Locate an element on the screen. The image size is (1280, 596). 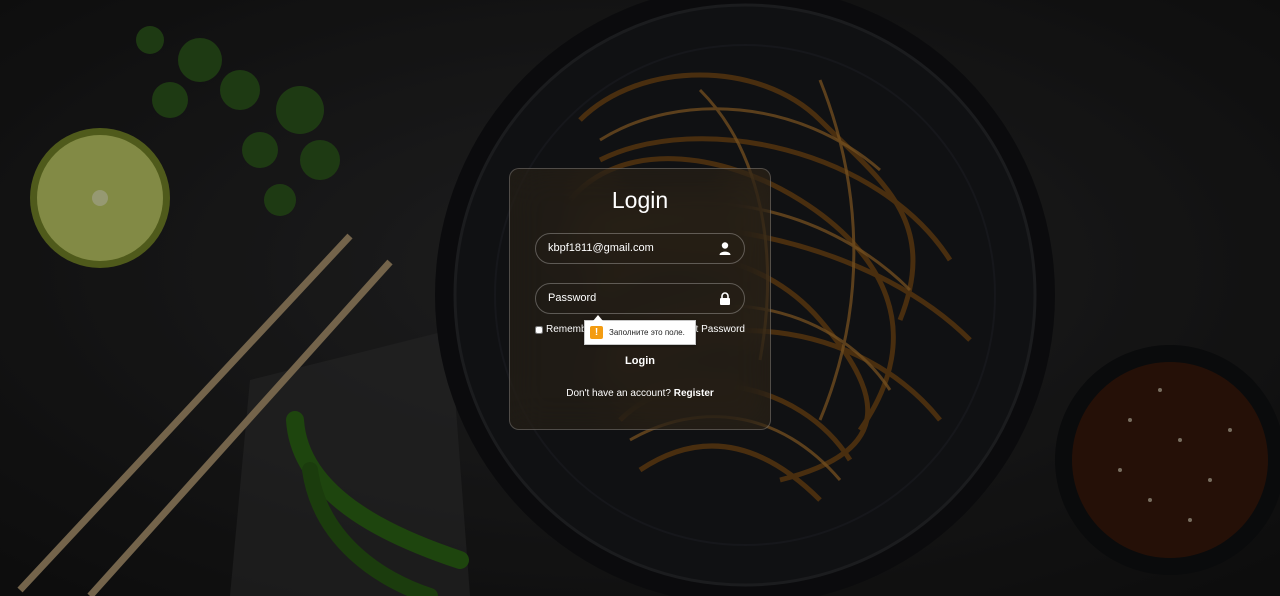
password-field is located at coordinates (640, 298).